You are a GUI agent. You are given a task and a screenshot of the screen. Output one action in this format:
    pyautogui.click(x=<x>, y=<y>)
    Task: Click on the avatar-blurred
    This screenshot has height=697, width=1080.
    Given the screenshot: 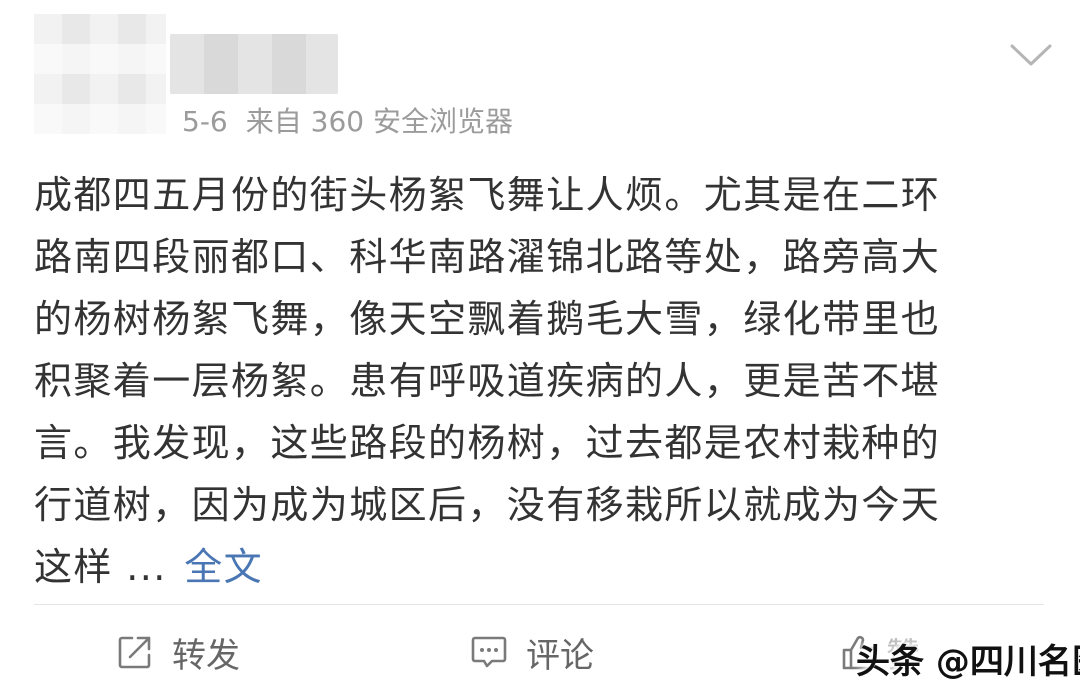 What is the action you would take?
    pyautogui.click(x=100, y=74)
    